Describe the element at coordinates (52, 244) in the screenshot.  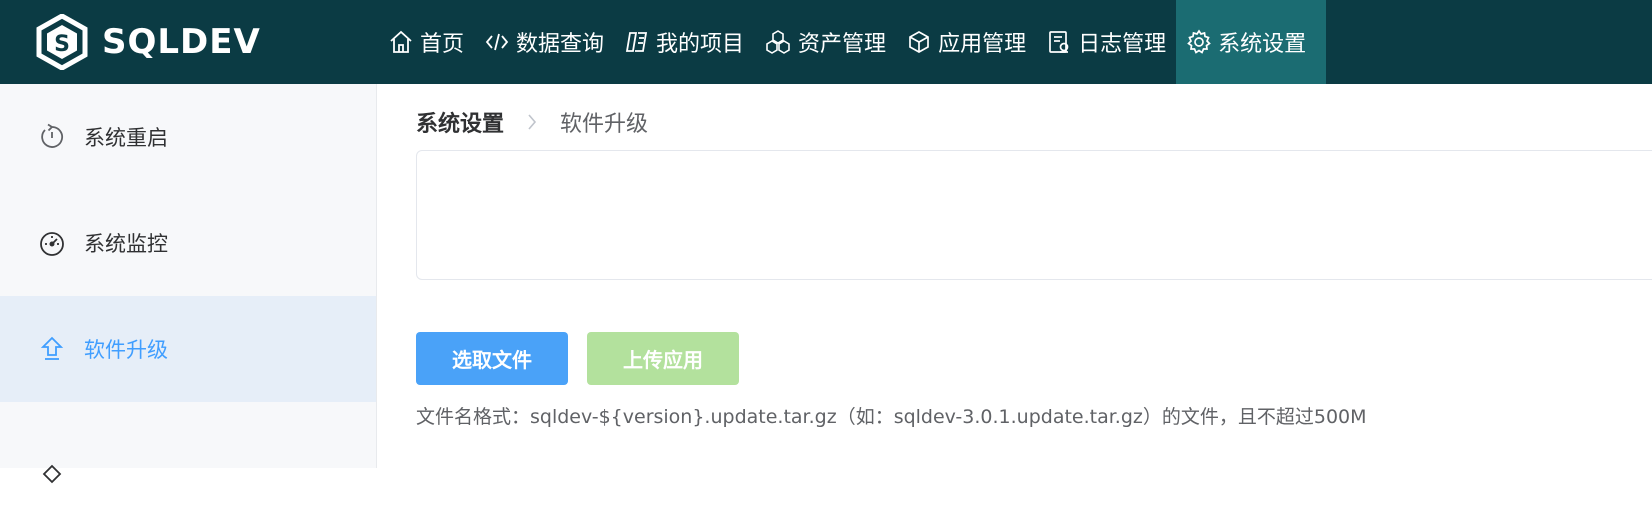
I see `dashboard-icon` at that location.